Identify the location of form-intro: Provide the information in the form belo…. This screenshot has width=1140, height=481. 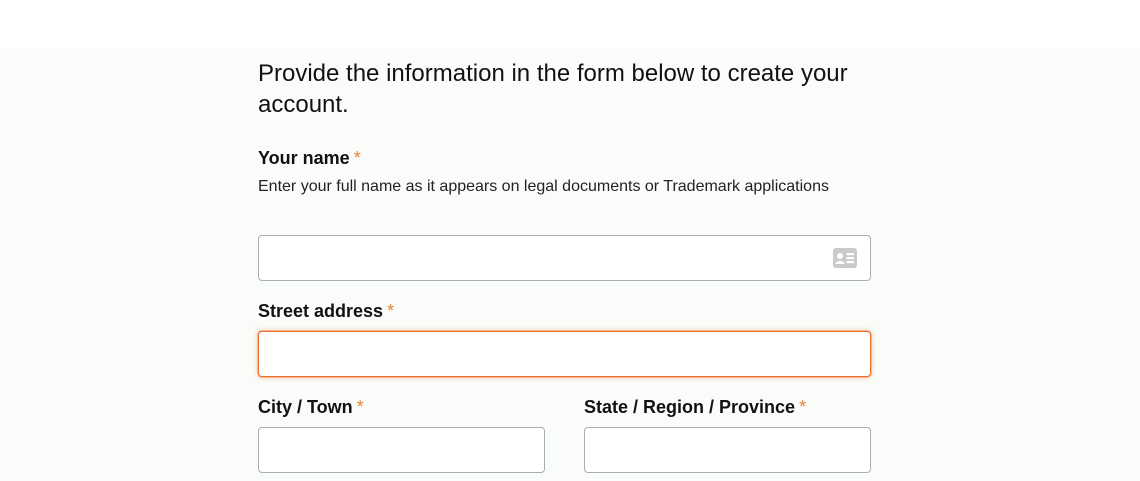
(553, 89).